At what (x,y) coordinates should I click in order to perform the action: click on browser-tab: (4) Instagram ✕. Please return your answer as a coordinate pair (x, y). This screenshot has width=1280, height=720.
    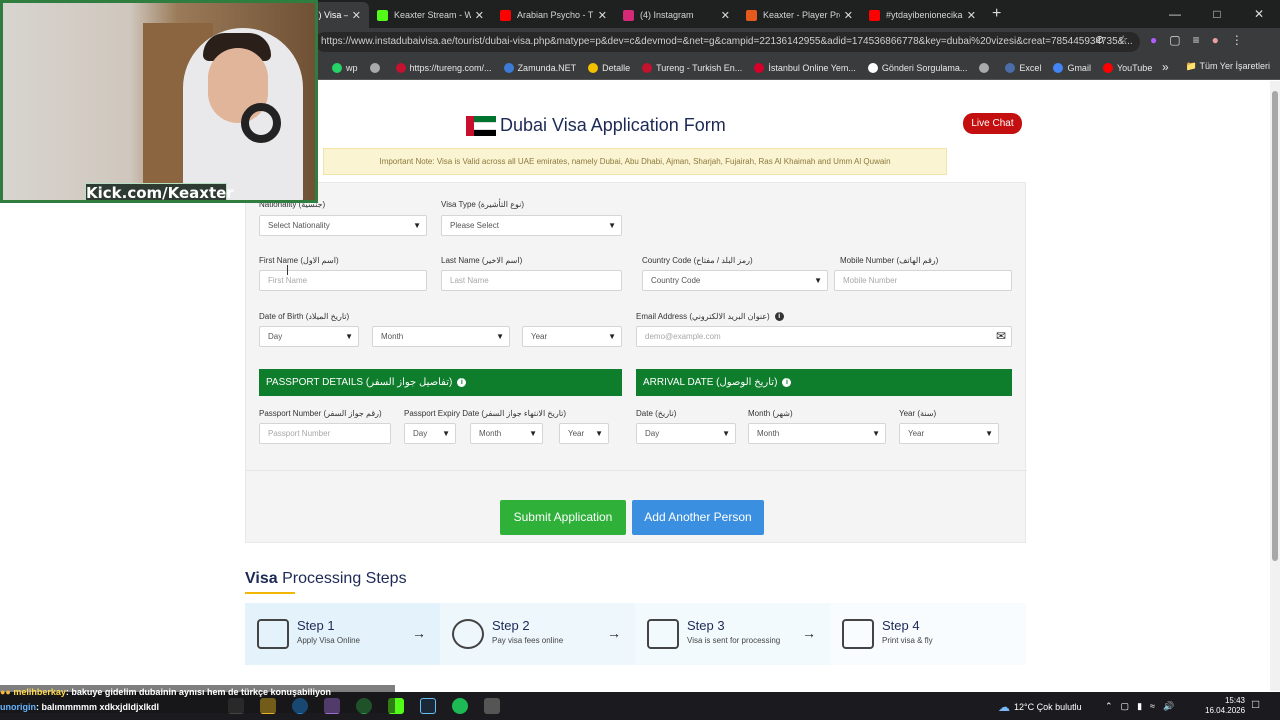
    Looking at the image, I should click on (676, 15).